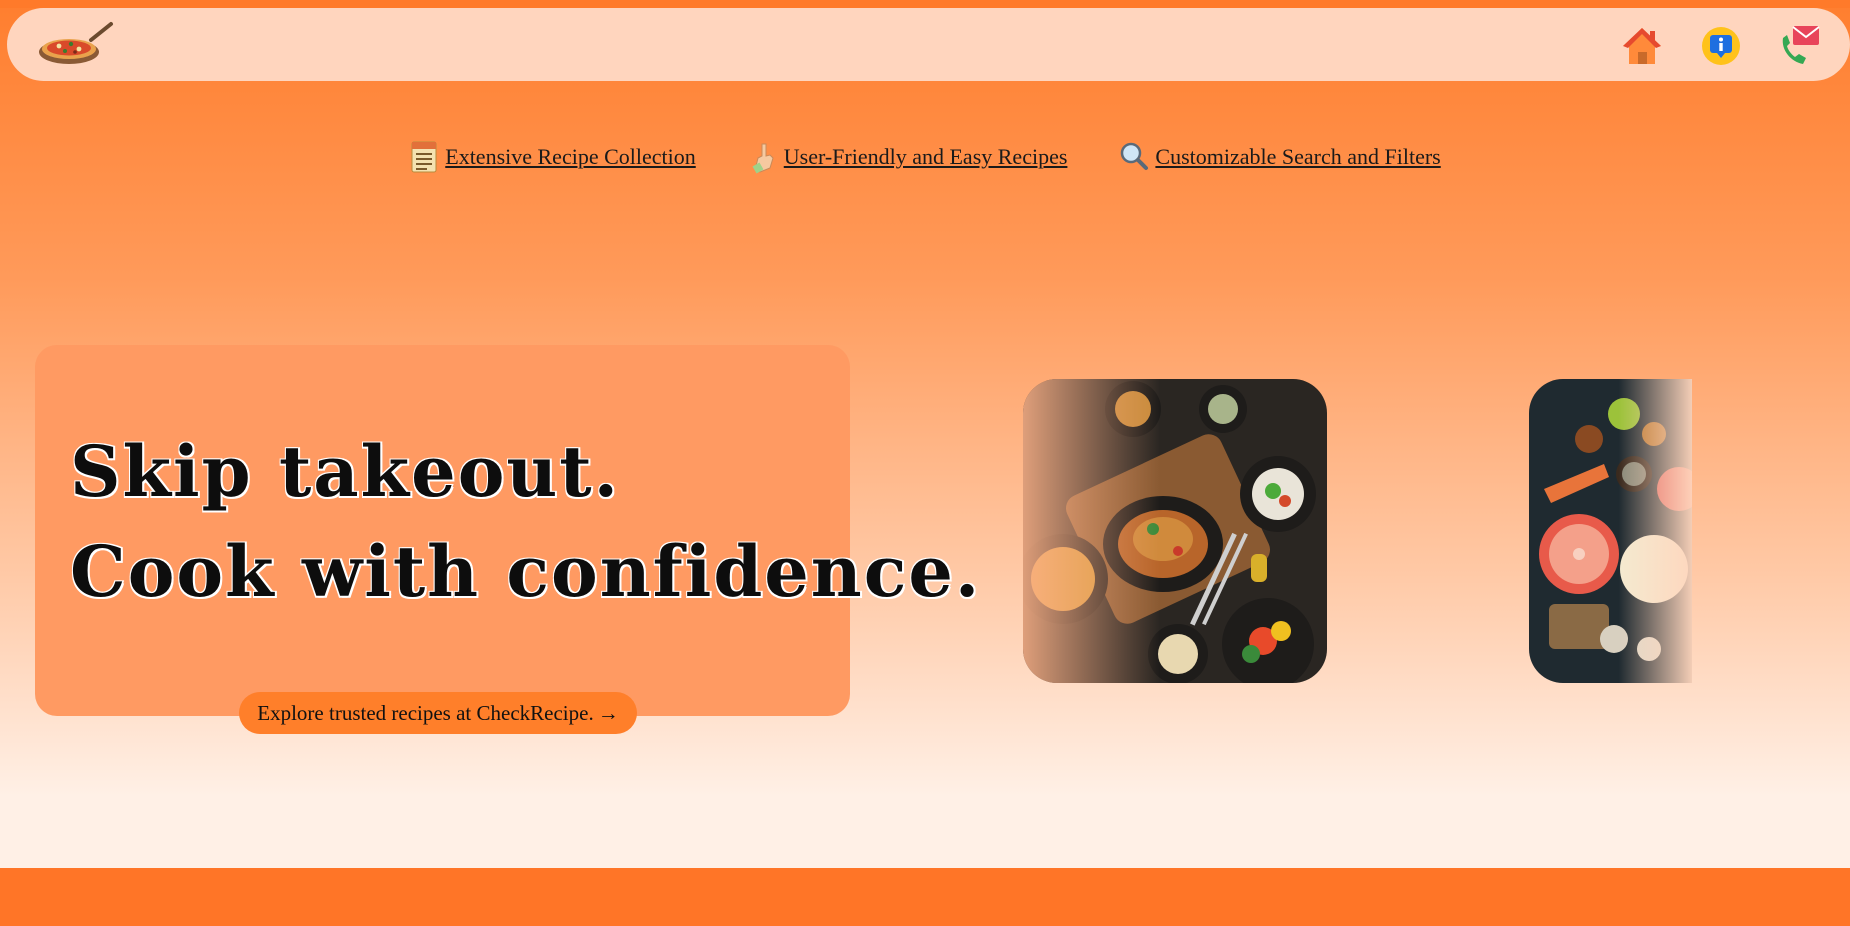 The width and height of the screenshot is (1850, 926). Describe the element at coordinates (526, 571) in the screenshot. I see `hero-headline-line-2: Cook with confidence.` at that location.